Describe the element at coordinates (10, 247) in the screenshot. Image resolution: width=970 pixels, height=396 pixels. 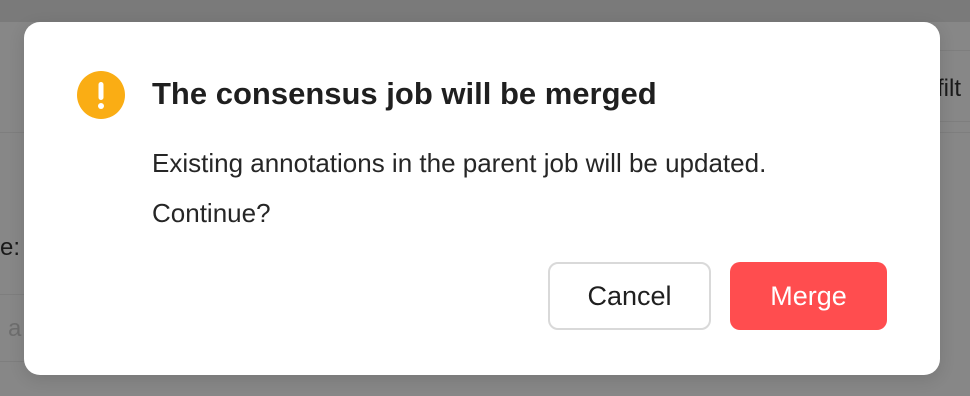
I see `background-field-label: e:` at that location.